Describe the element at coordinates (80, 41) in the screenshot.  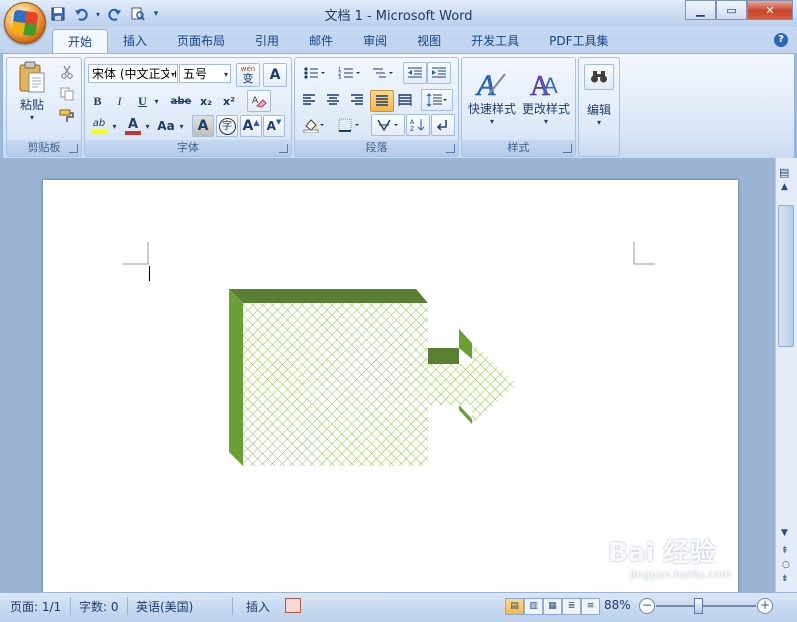
I see `tab-home: 开始` at that location.